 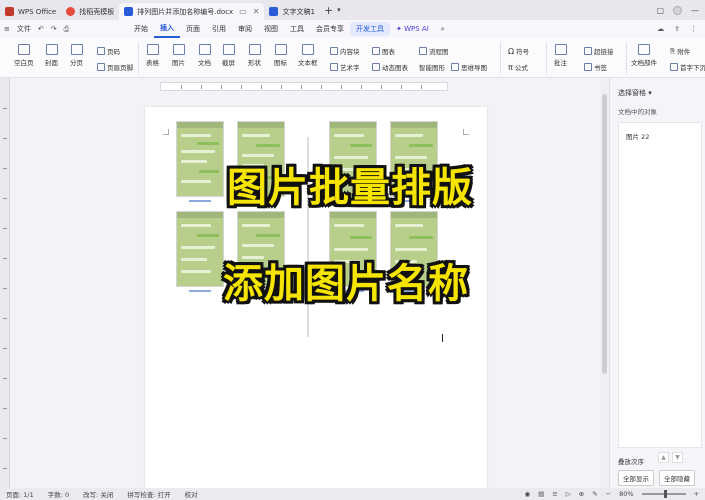 I want to click on more-icon: ⋮, so click(x=693, y=29).